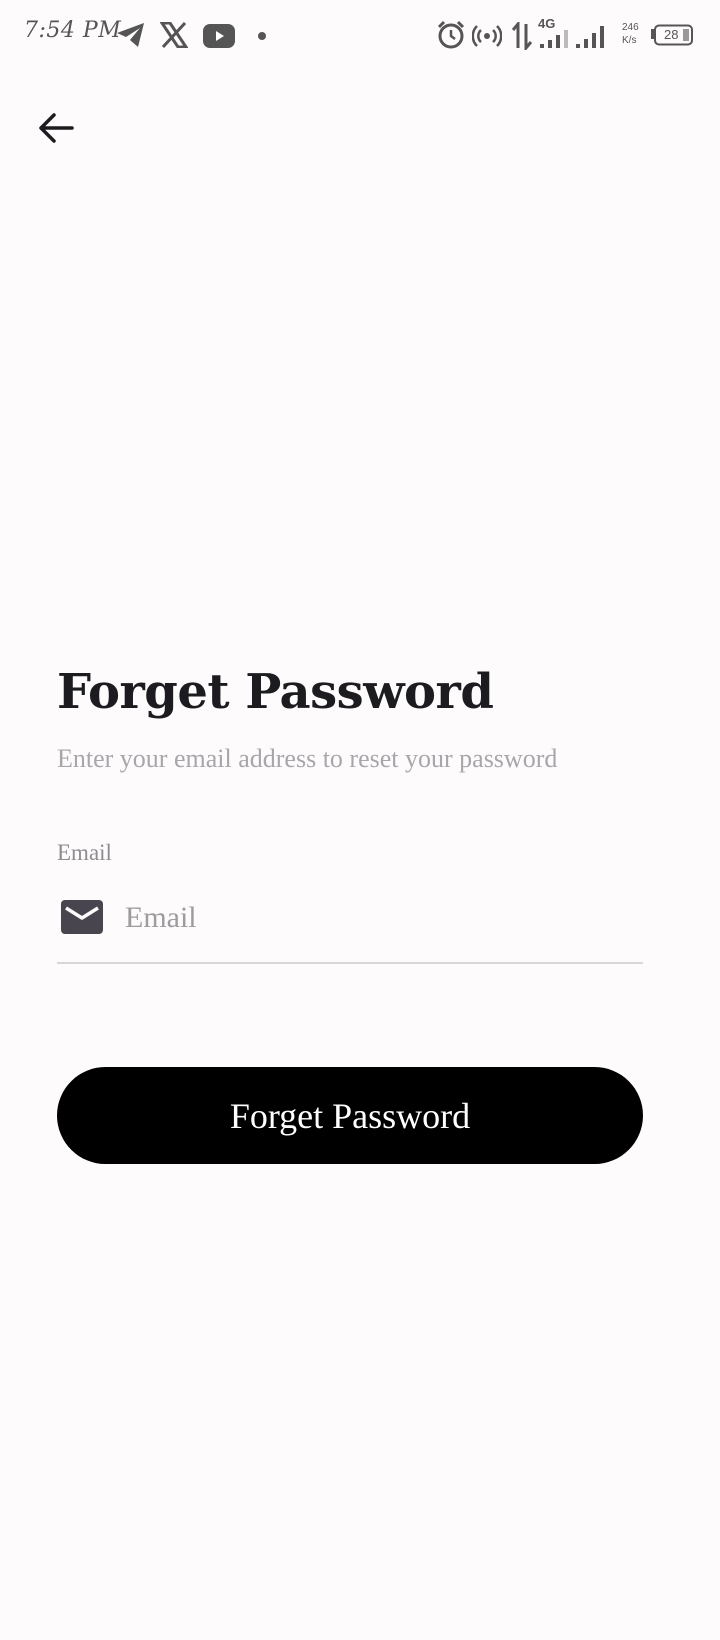 The height and width of the screenshot is (1640, 720). What do you see at coordinates (522, 36) in the screenshot?
I see `data-arrows-icon` at bounding box center [522, 36].